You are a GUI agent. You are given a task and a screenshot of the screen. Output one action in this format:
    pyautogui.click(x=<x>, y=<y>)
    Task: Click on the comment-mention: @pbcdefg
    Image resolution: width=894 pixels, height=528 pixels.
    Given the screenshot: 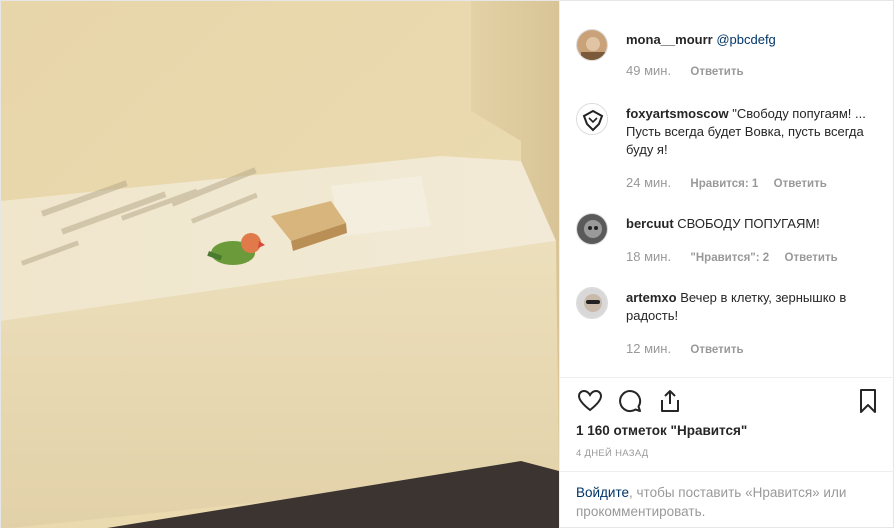 What is the action you would take?
    pyautogui.click(x=745, y=39)
    